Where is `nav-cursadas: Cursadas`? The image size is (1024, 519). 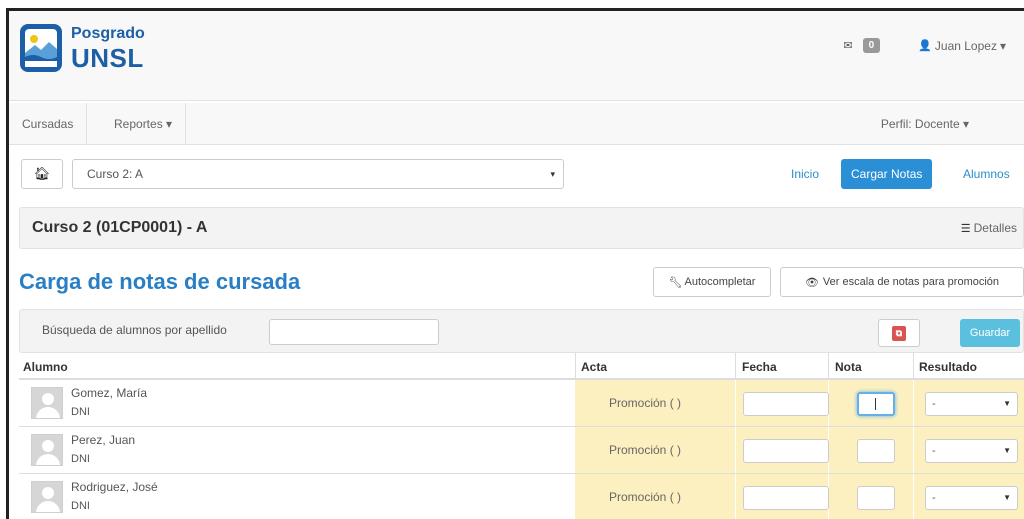
nav-cursadas: Cursadas is located at coordinates (48, 124).